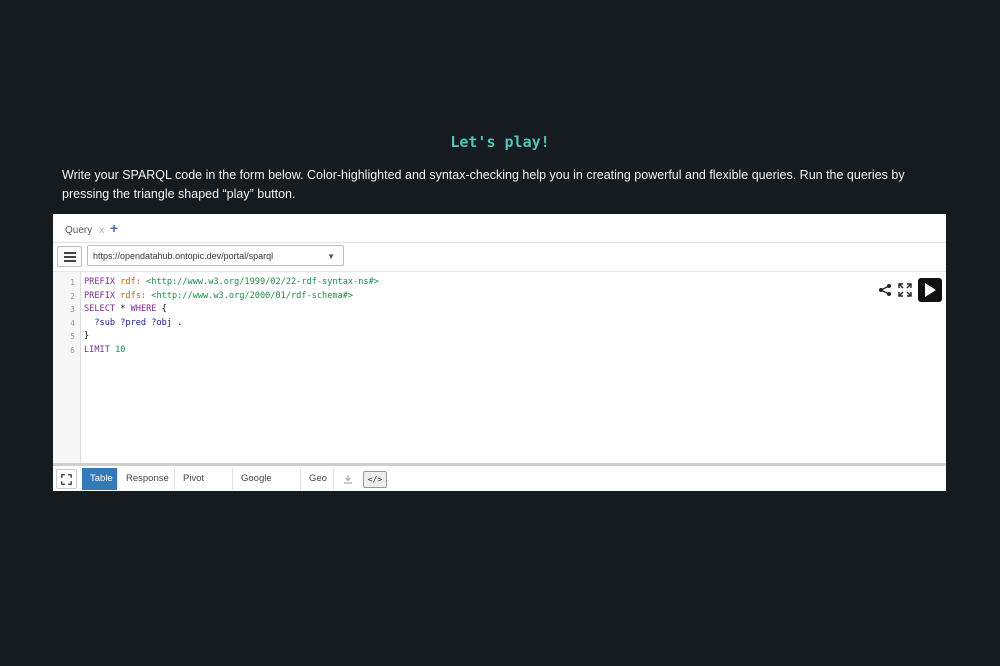 The width and height of the screenshot is (1000, 666). What do you see at coordinates (67, 367) in the screenshot?
I see `line-number-gutter: 1 2 3 4 5 6` at bounding box center [67, 367].